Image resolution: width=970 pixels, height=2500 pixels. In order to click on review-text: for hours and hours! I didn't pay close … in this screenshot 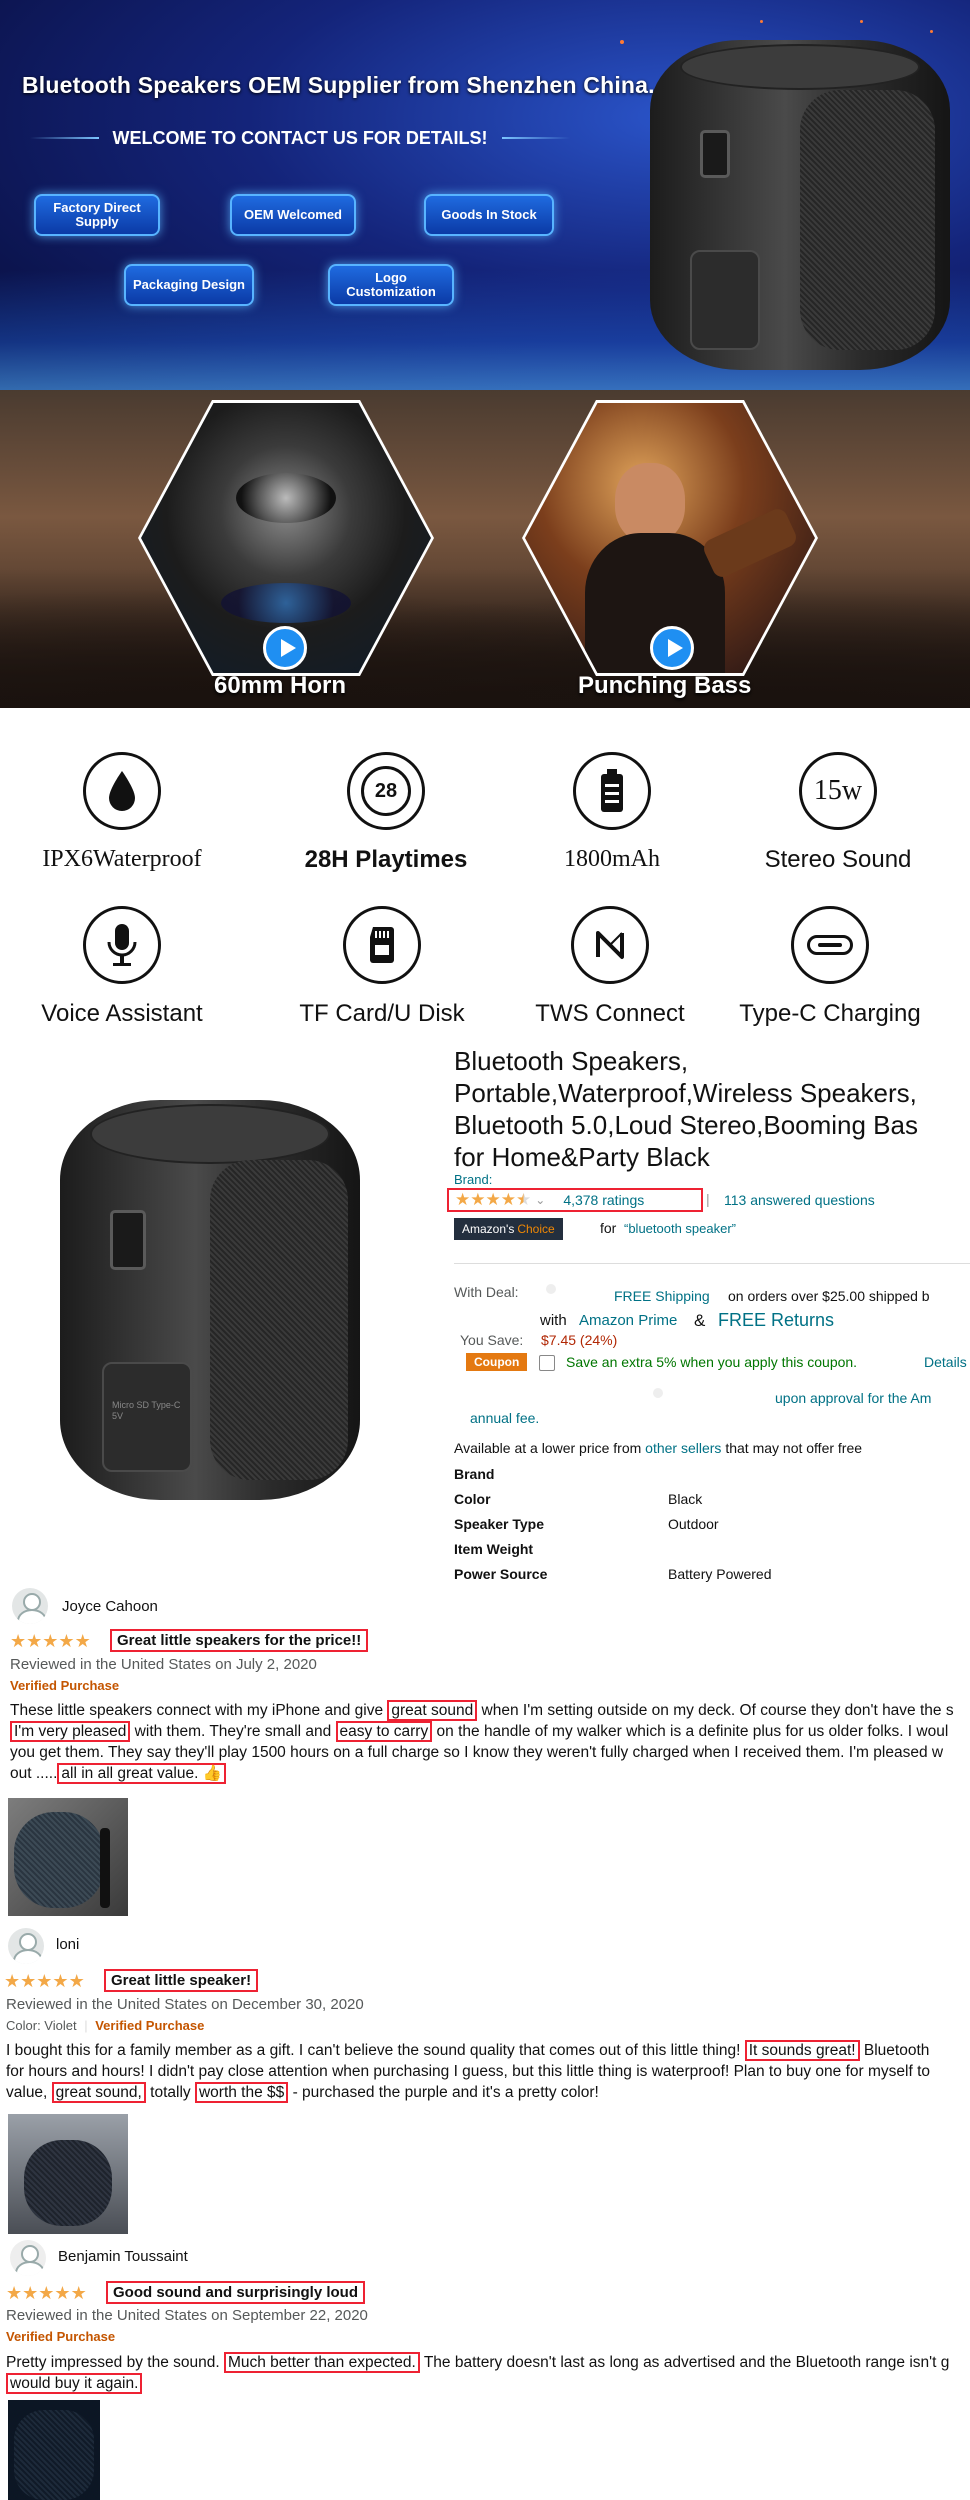, I will do `click(468, 2071)`.